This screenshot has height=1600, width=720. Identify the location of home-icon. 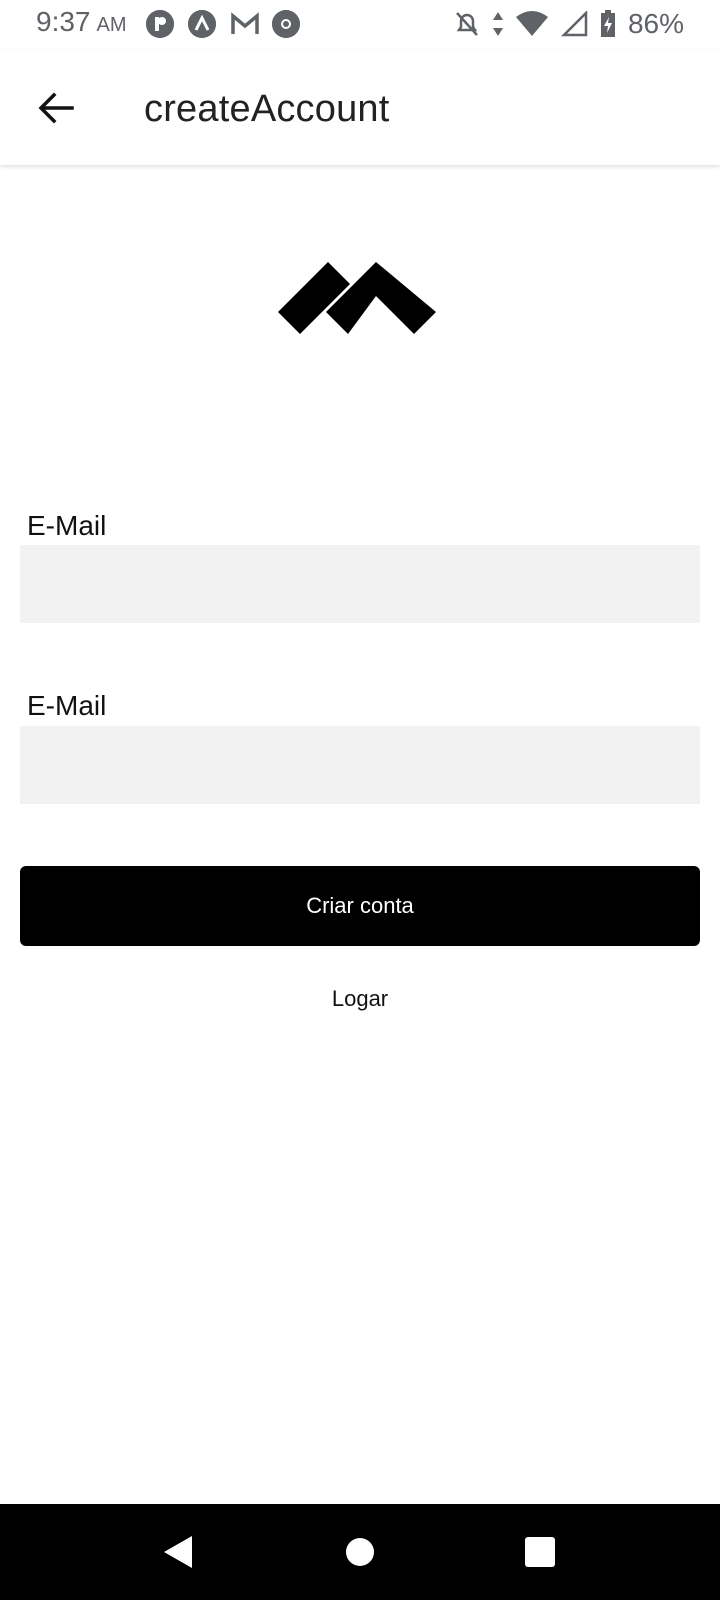
(360, 1552).